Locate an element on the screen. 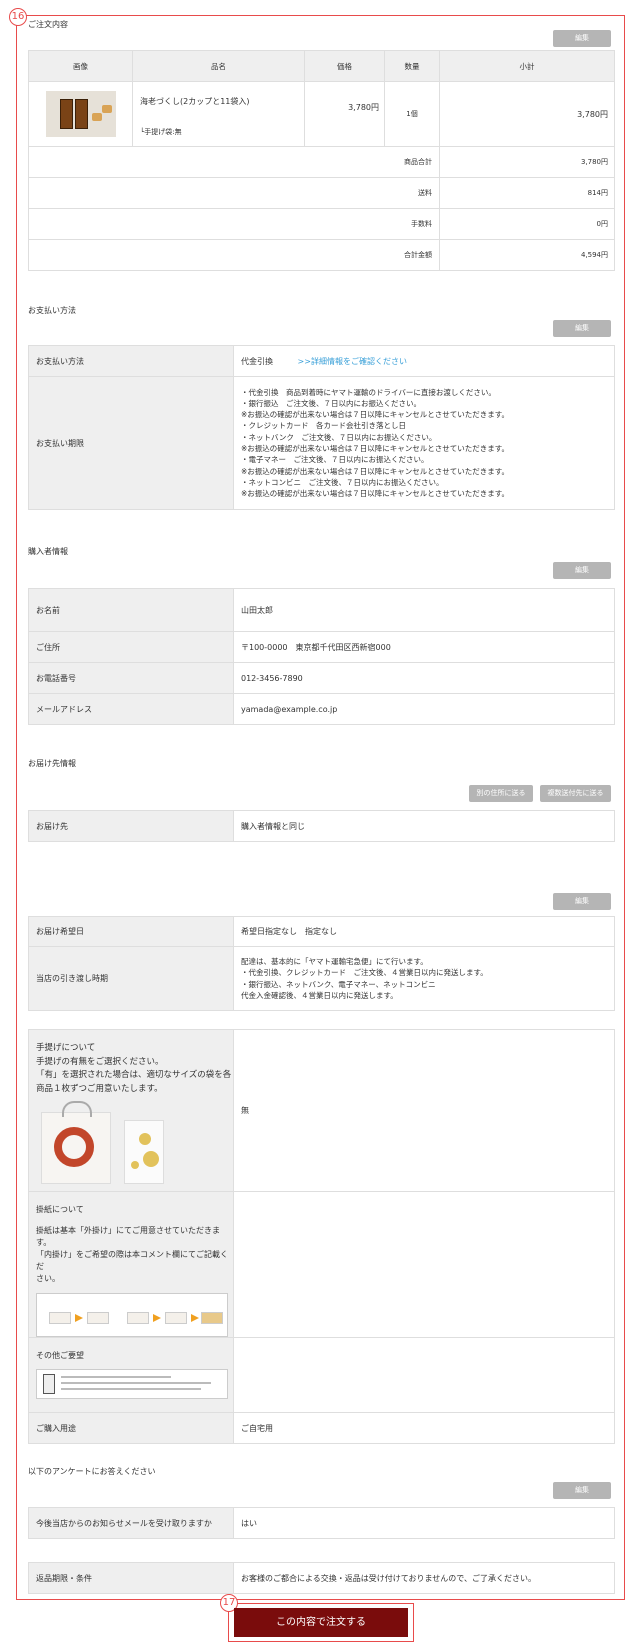 The width and height of the screenshot is (640, 1649). buyer-section-title: 購入者情報 is located at coordinates (48, 551).